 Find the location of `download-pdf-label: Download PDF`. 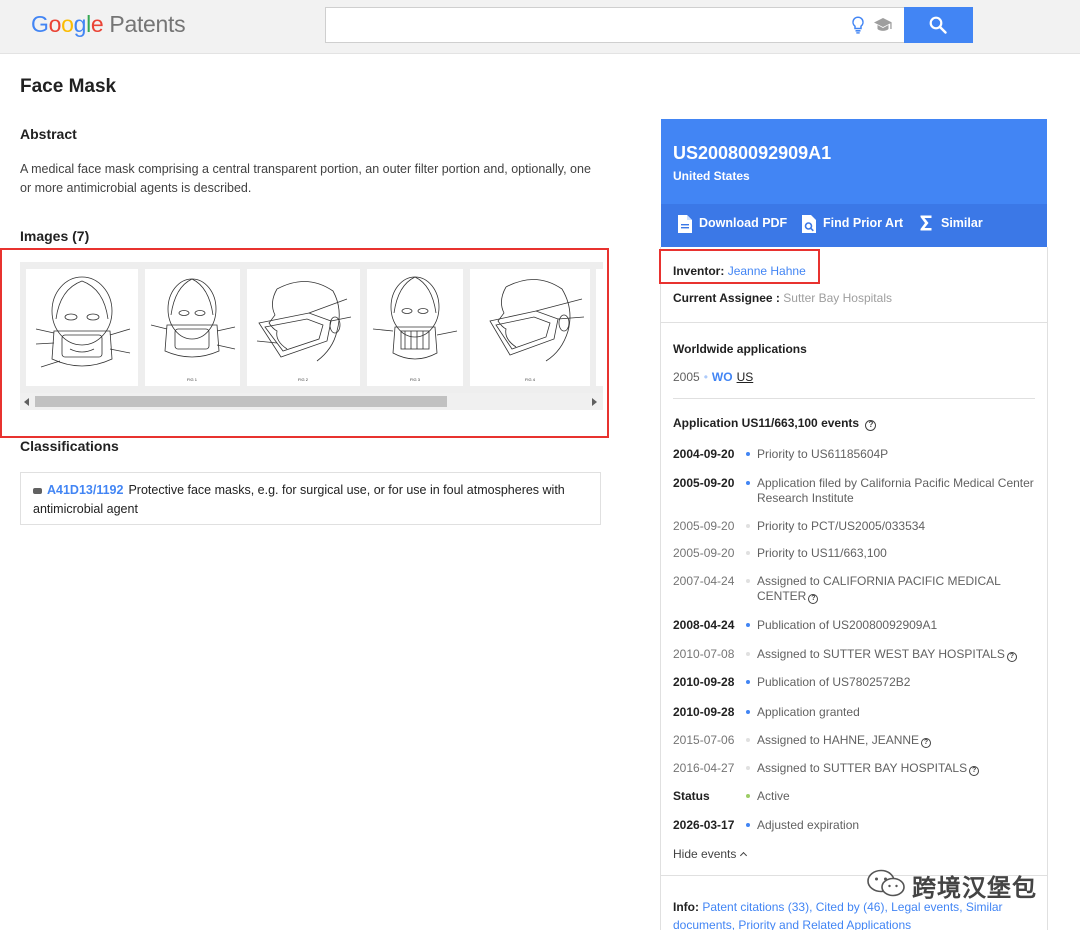

download-pdf-label: Download PDF is located at coordinates (743, 223).